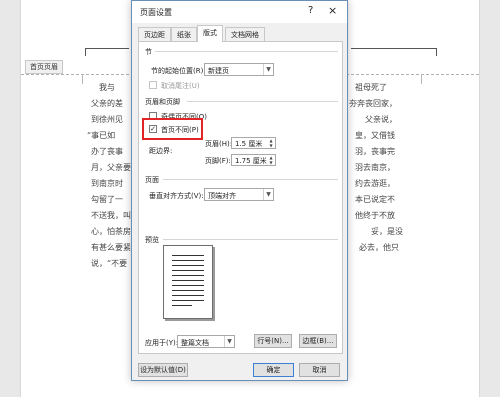 The height and width of the screenshot is (397, 500). What do you see at coordinates (109, 263) in the screenshot?
I see `doc-line: 说，“不要` at bounding box center [109, 263].